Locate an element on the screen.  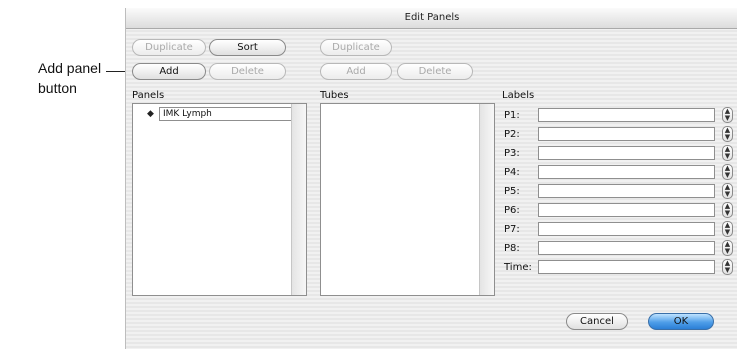
label-name: Time: is located at coordinates (518, 267).